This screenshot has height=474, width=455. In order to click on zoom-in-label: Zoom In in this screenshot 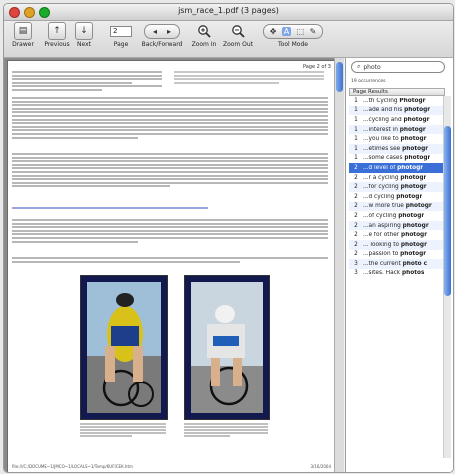, I will do `click(204, 44)`.